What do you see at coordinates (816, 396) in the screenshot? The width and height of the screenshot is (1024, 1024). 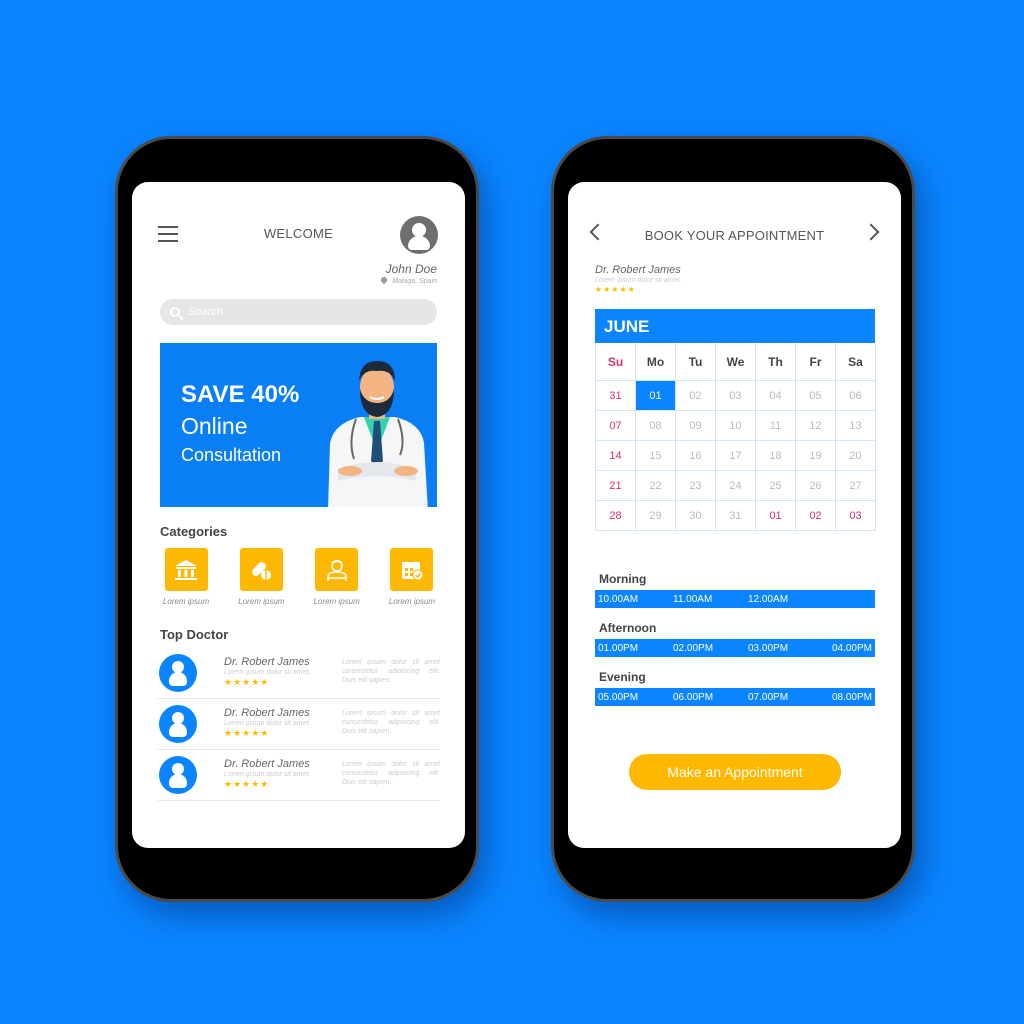 I see `calendar-day: 05` at bounding box center [816, 396].